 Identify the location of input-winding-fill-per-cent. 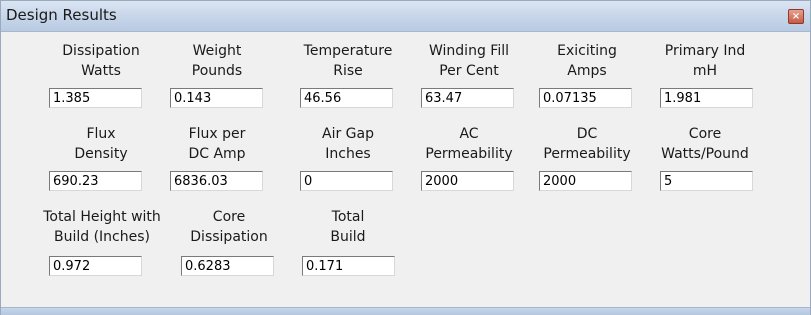
(467, 98).